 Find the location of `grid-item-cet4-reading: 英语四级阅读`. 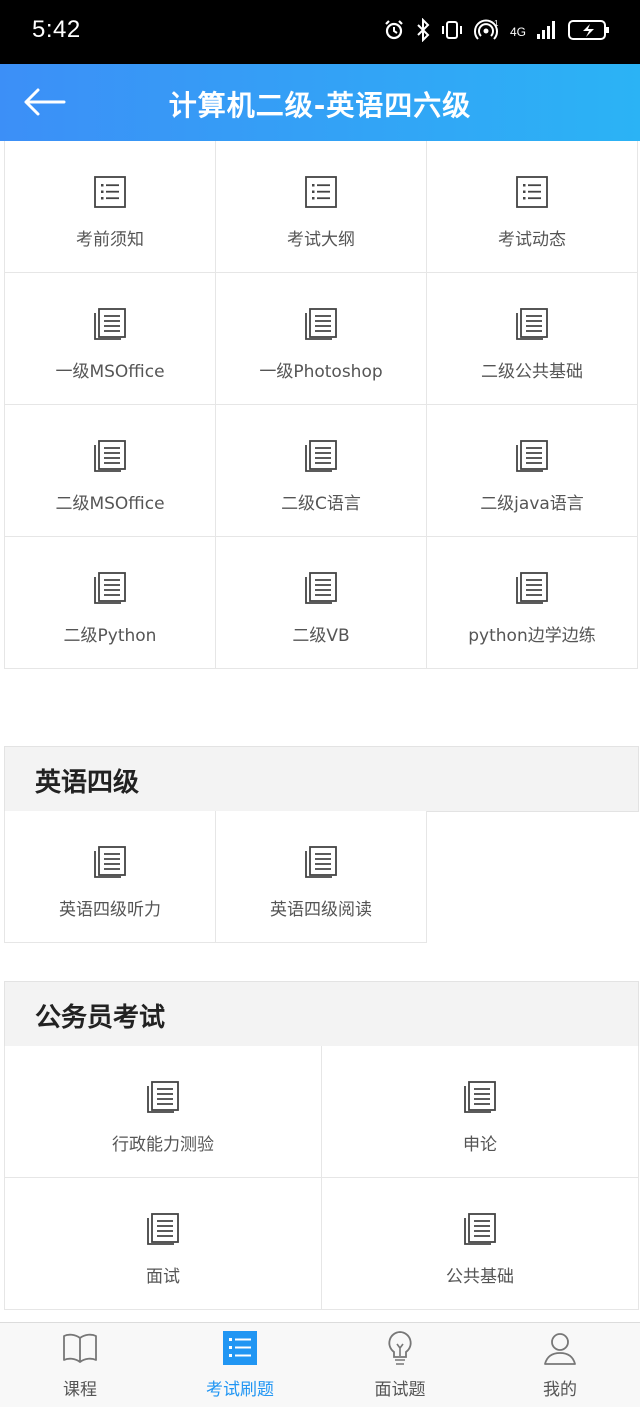

grid-item-cet4-reading: 英语四级阅读 is located at coordinates (321, 877).